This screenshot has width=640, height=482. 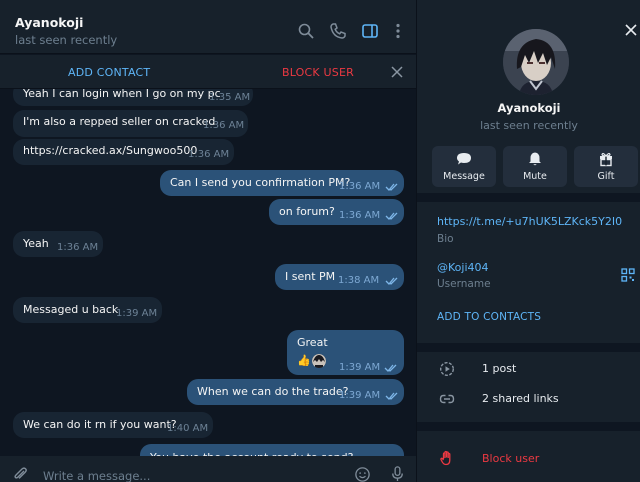 What do you see at coordinates (304, 361) in the screenshot?
I see `reaction-thumbs-up: 👍` at bounding box center [304, 361].